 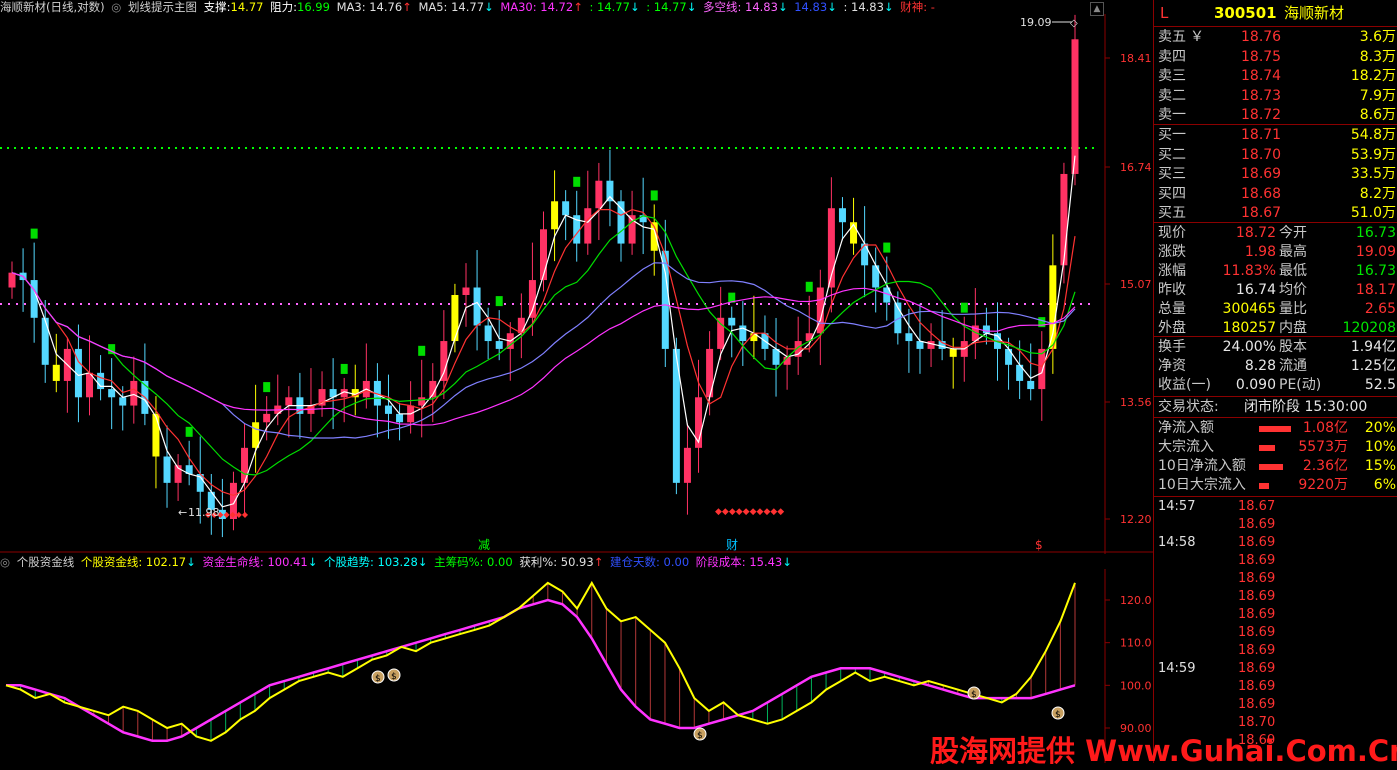 I want to click on axis-tick: 18.41, so click(x=1136, y=58).